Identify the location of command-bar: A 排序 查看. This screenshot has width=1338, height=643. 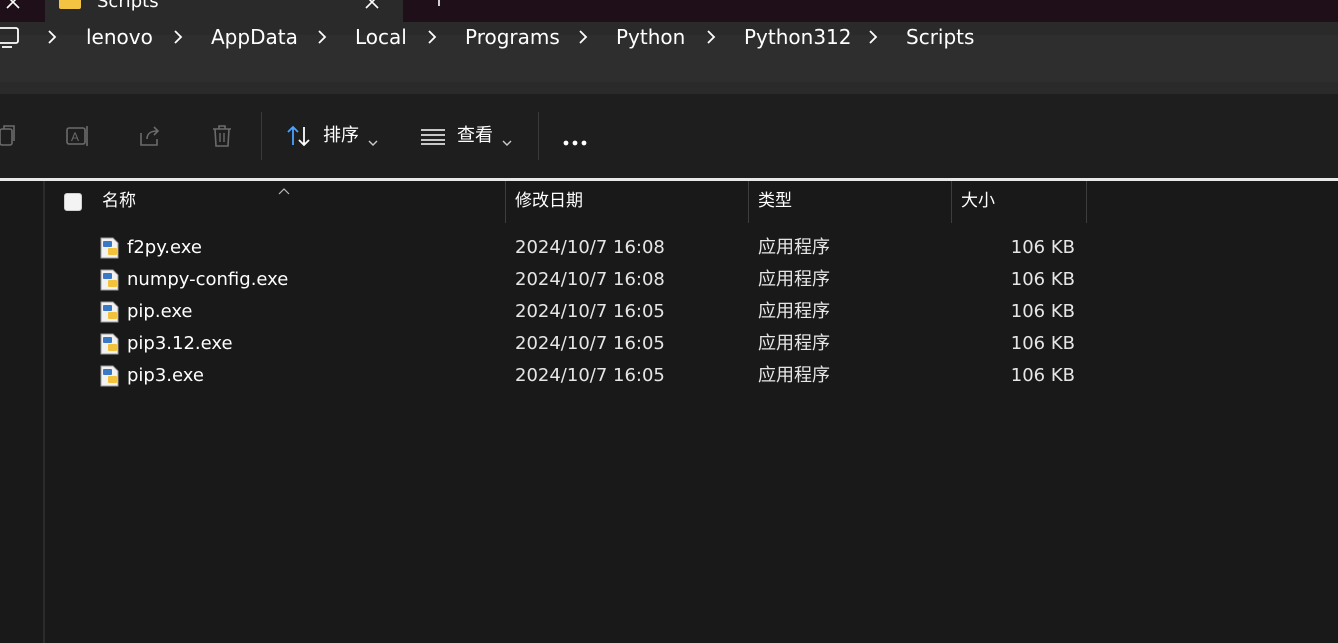
(669, 136).